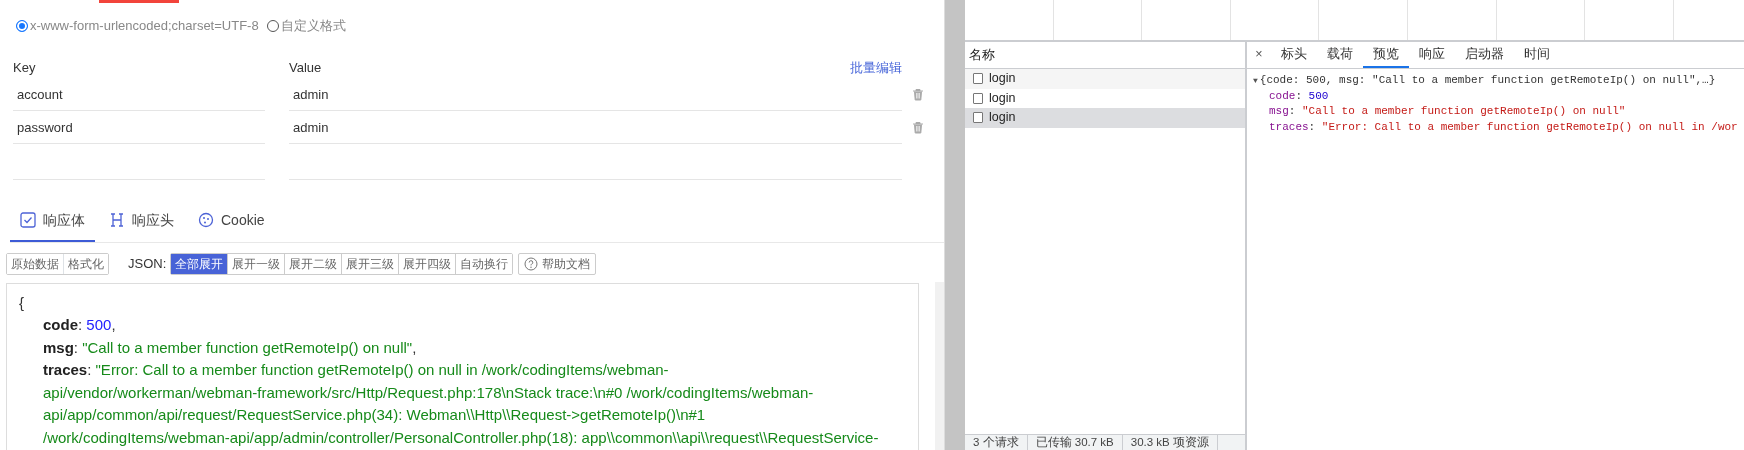 This screenshot has height=450, width=1744. What do you see at coordinates (22, 302) in the screenshot?
I see `json-brace: {` at bounding box center [22, 302].